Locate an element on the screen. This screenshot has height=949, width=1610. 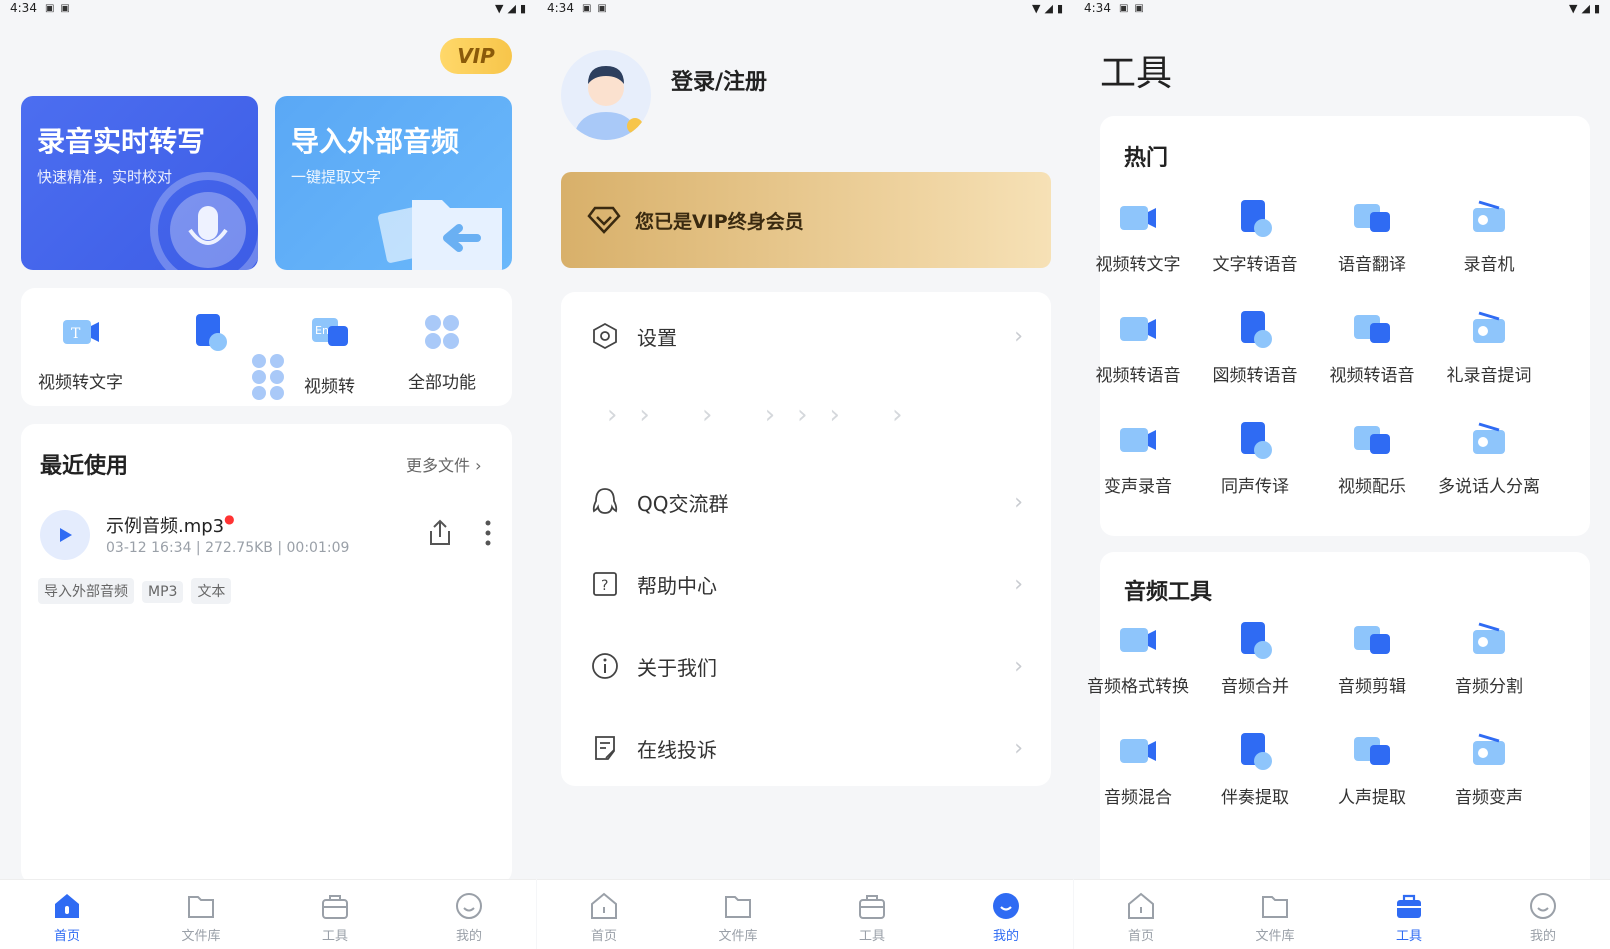
play-icon is located at coordinates (66, 535).